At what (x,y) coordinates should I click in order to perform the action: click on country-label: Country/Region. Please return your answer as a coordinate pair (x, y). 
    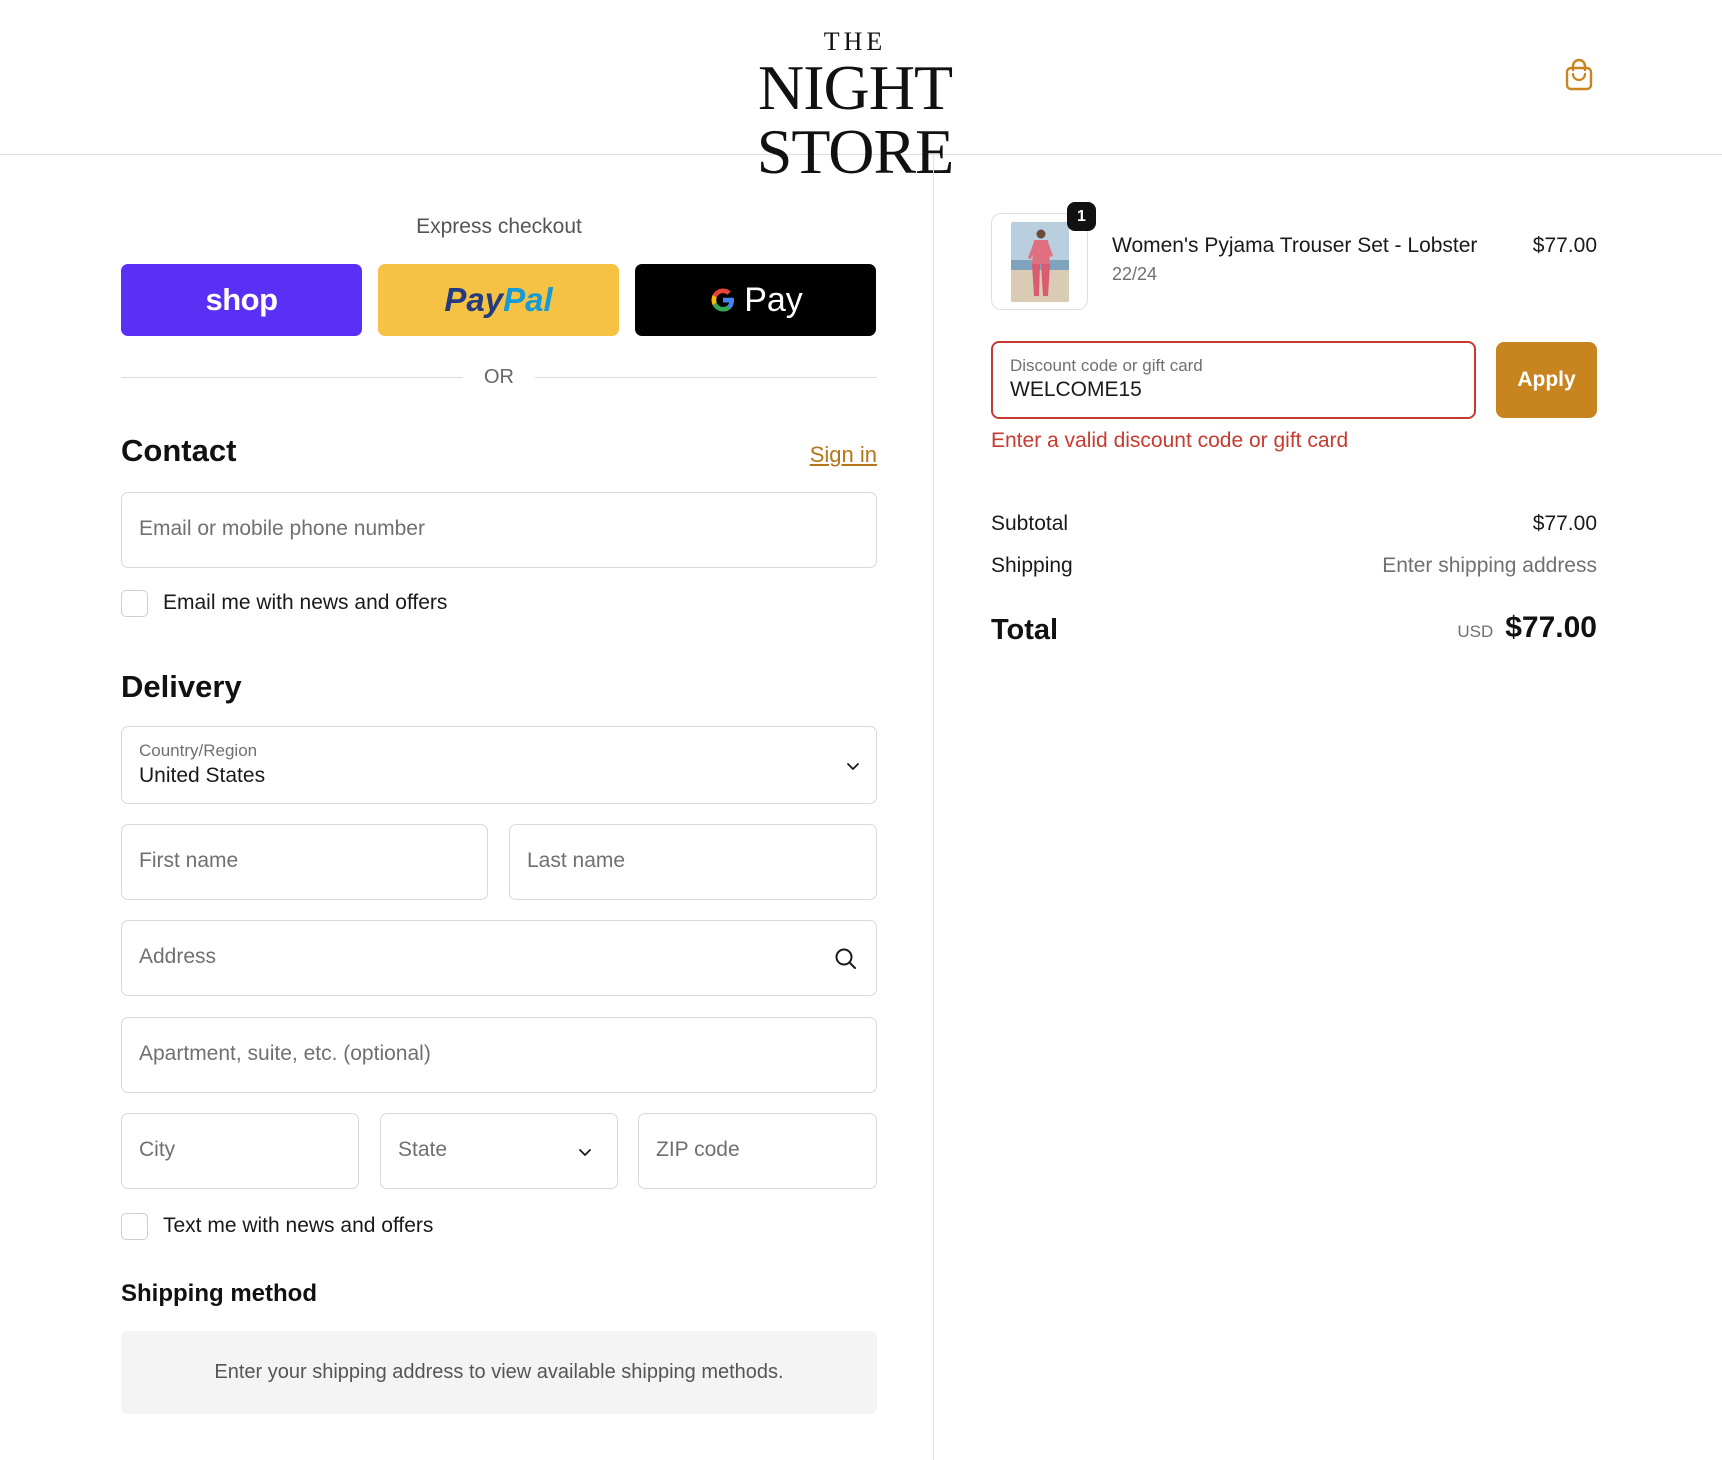
    Looking at the image, I should click on (198, 750).